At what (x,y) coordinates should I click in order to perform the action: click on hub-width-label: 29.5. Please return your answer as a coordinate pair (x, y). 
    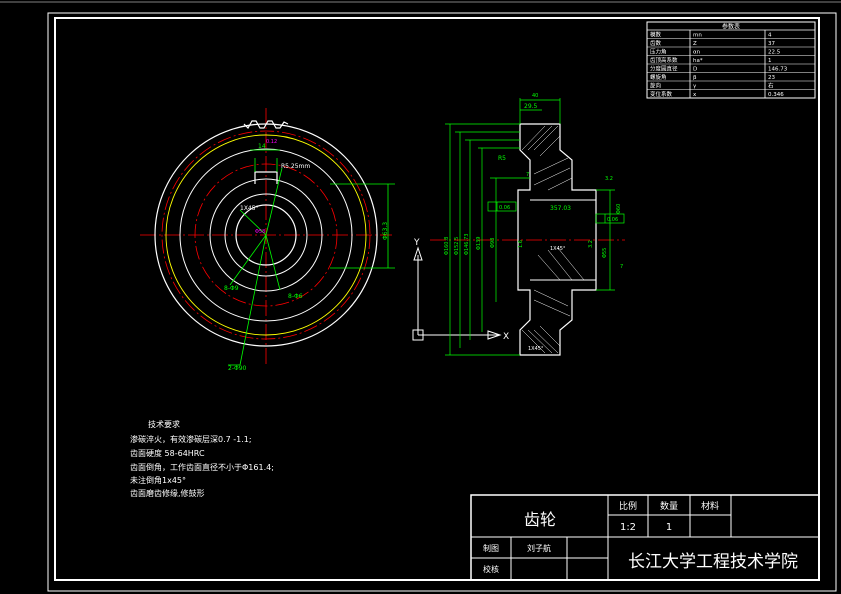
    Looking at the image, I should click on (531, 106).